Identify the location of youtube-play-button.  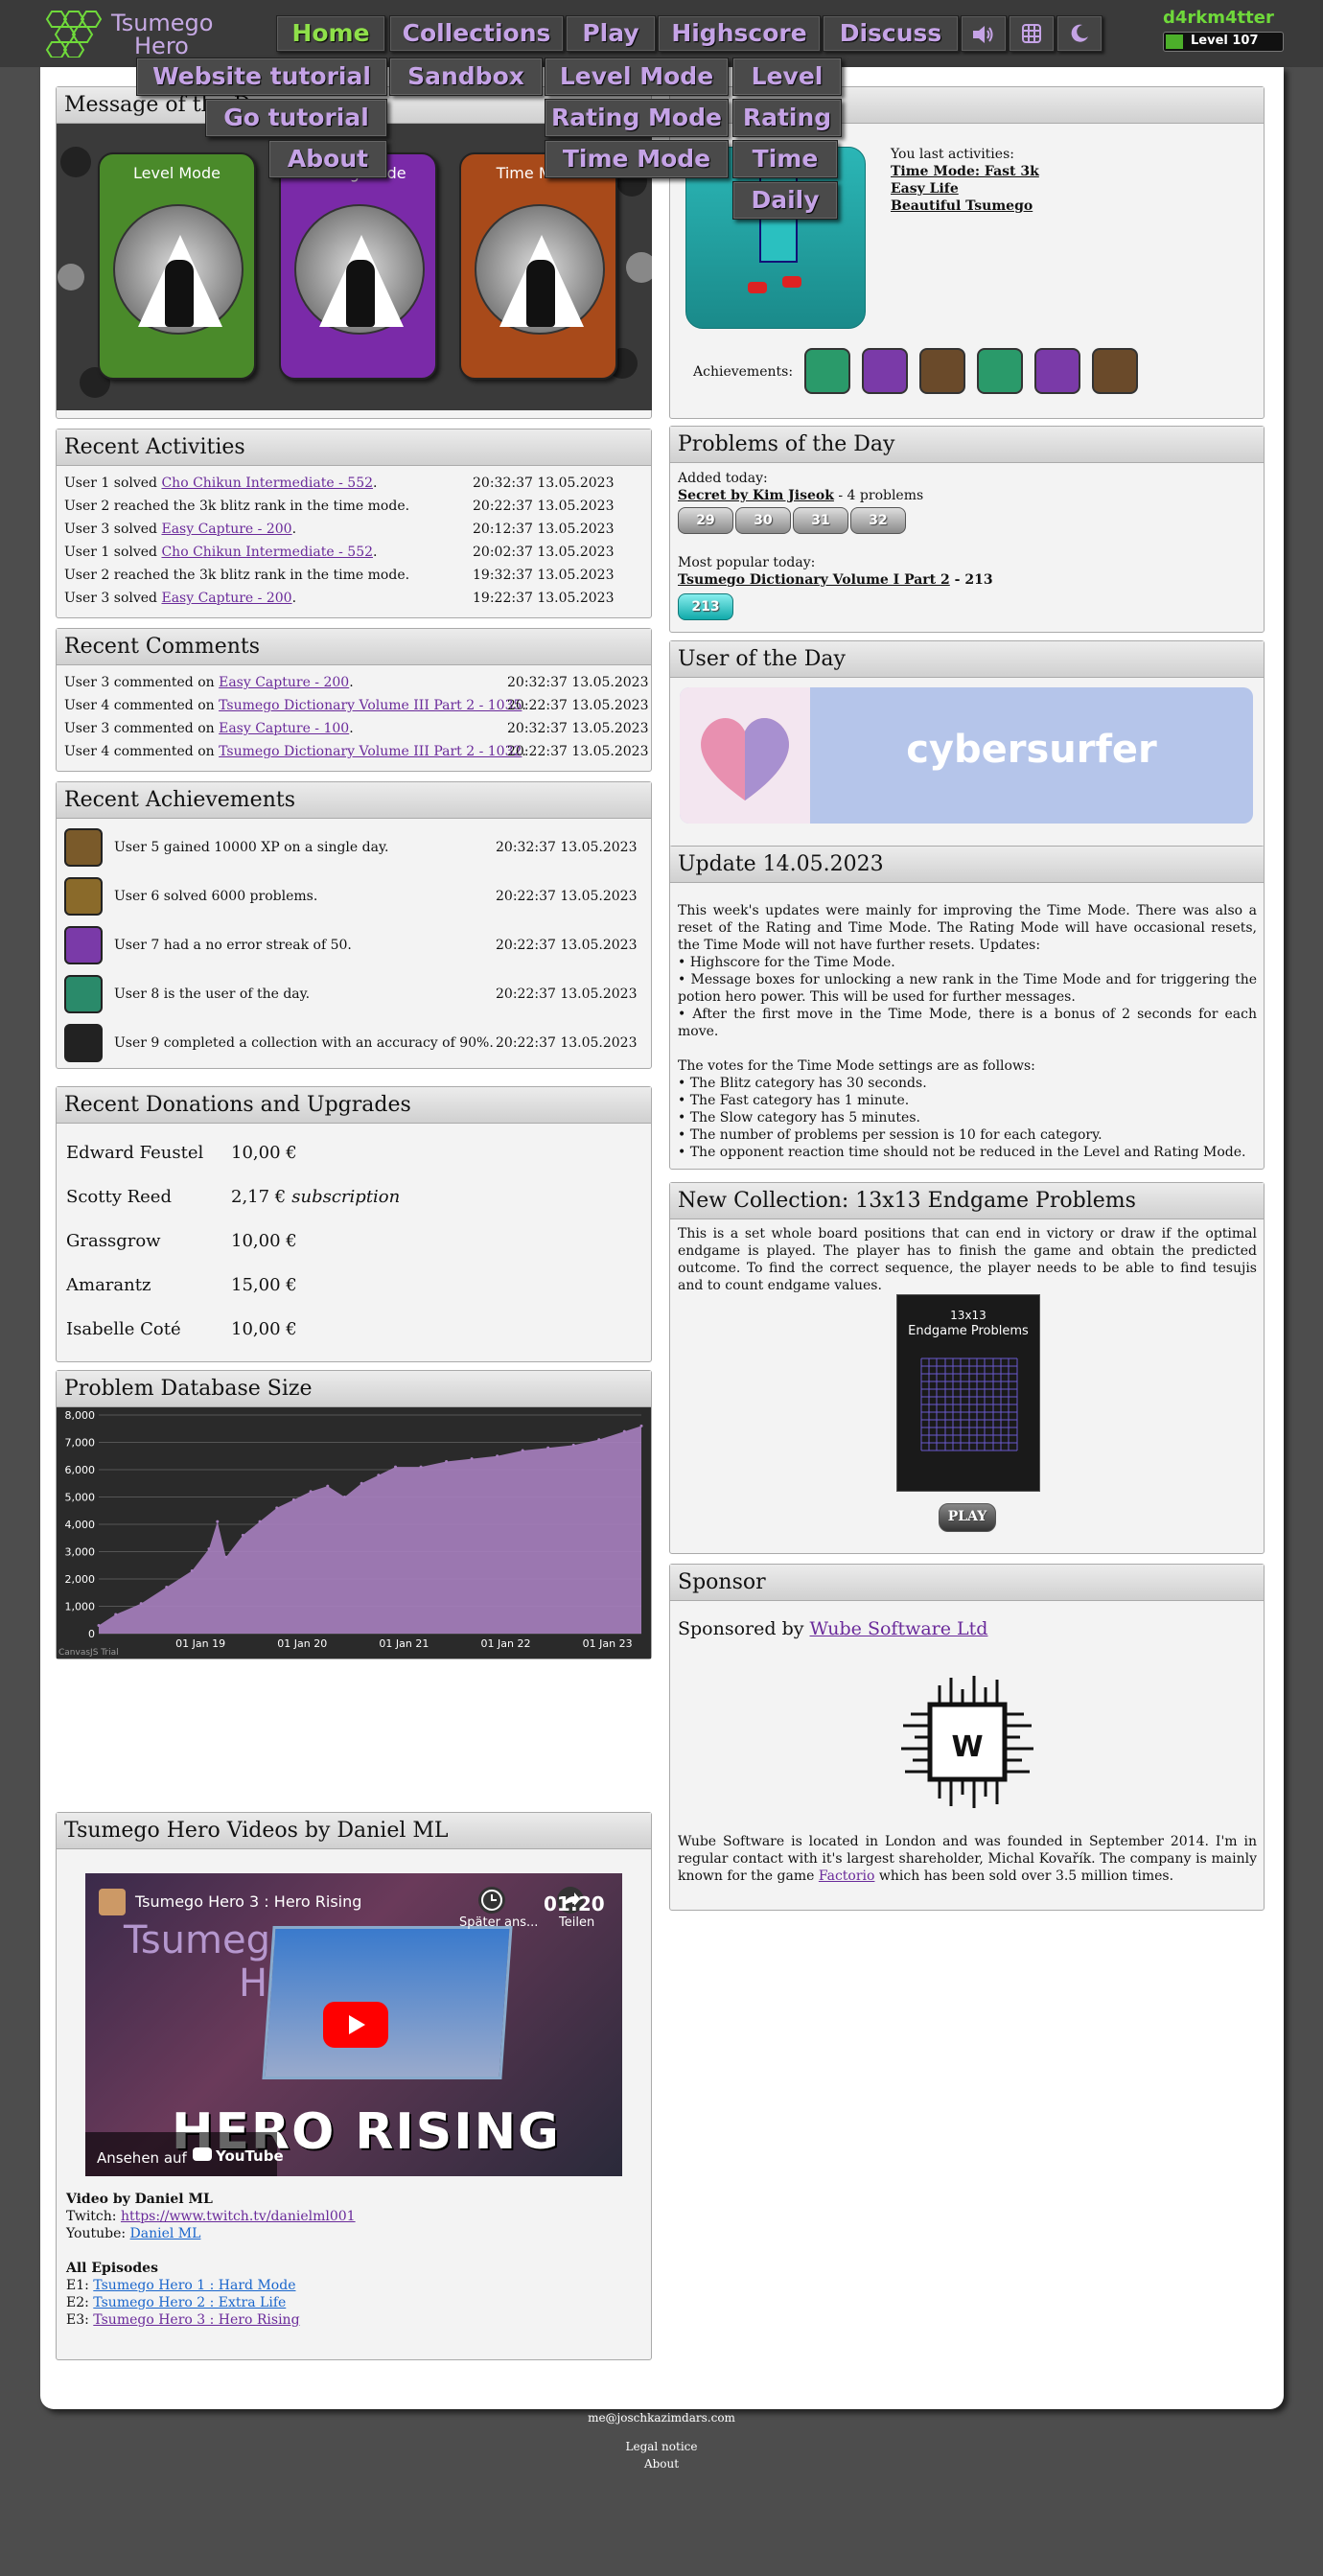
(355, 2025).